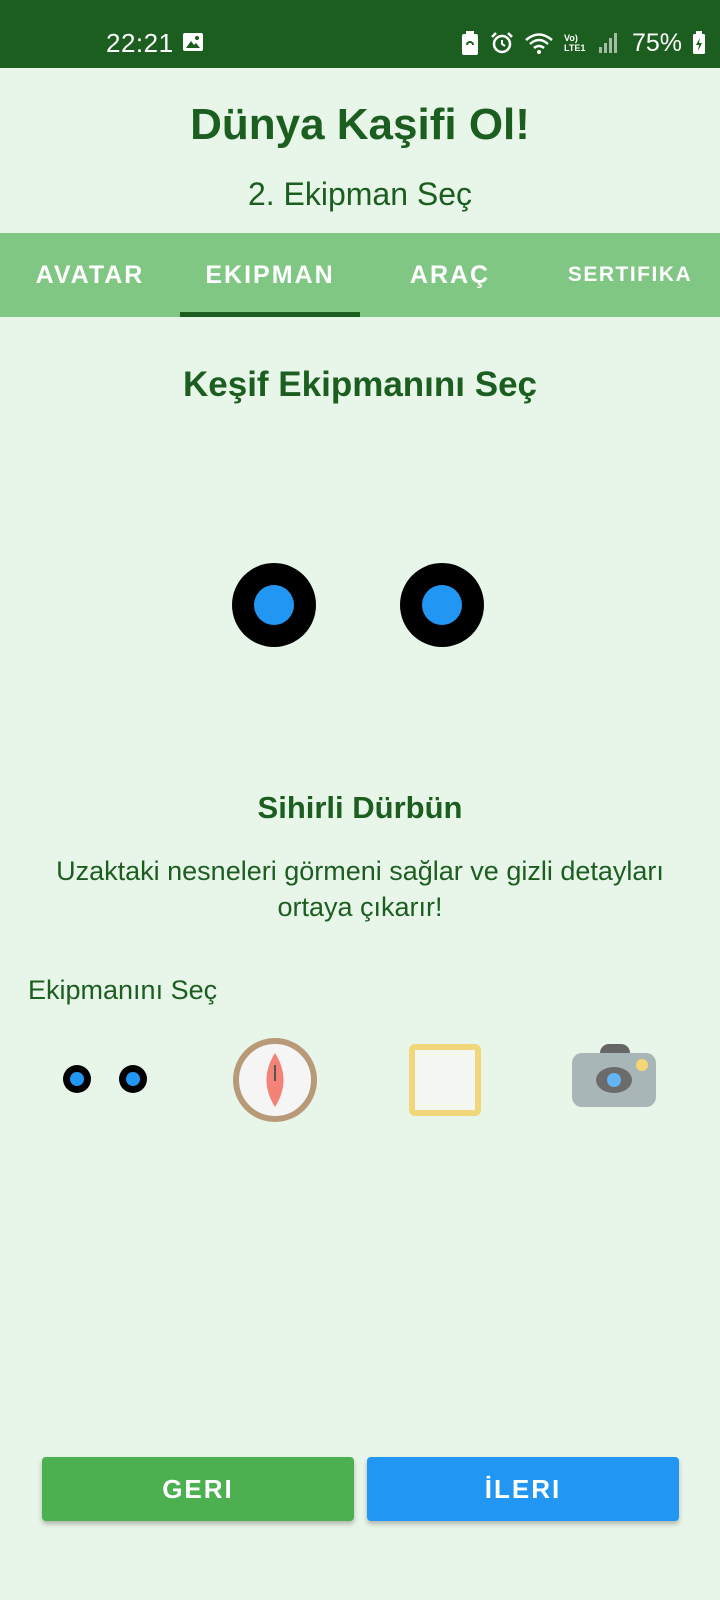 This screenshot has width=720, height=1600. What do you see at coordinates (502, 43) in the screenshot?
I see `alarm-icon` at bounding box center [502, 43].